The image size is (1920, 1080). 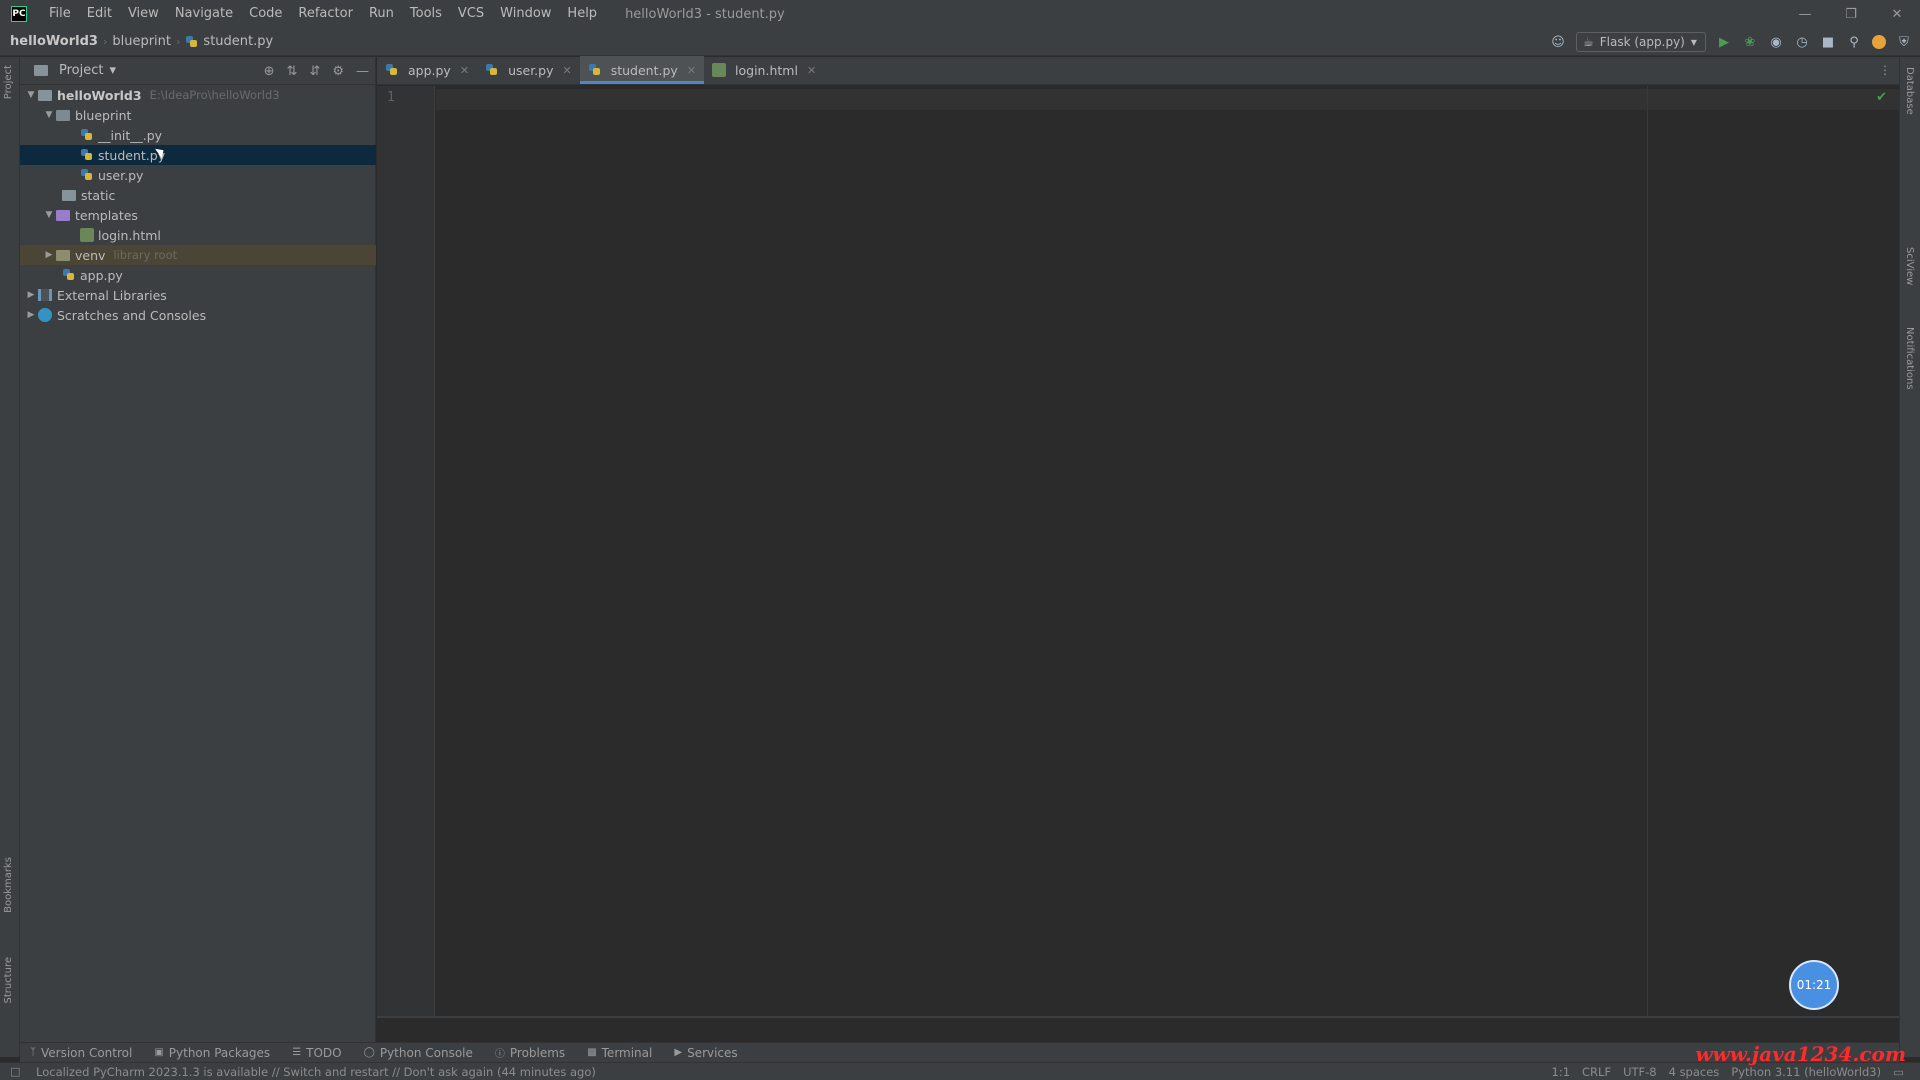 I want to click on menu-run: Run, so click(x=381, y=14).